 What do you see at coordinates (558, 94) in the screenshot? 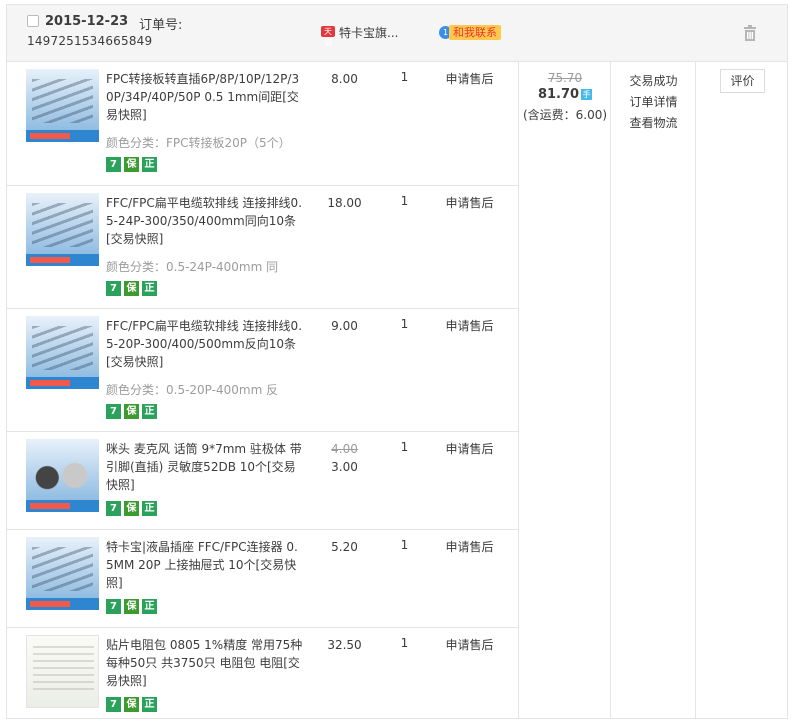
I see `total-amount: 81.70` at bounding box center [558, 94].